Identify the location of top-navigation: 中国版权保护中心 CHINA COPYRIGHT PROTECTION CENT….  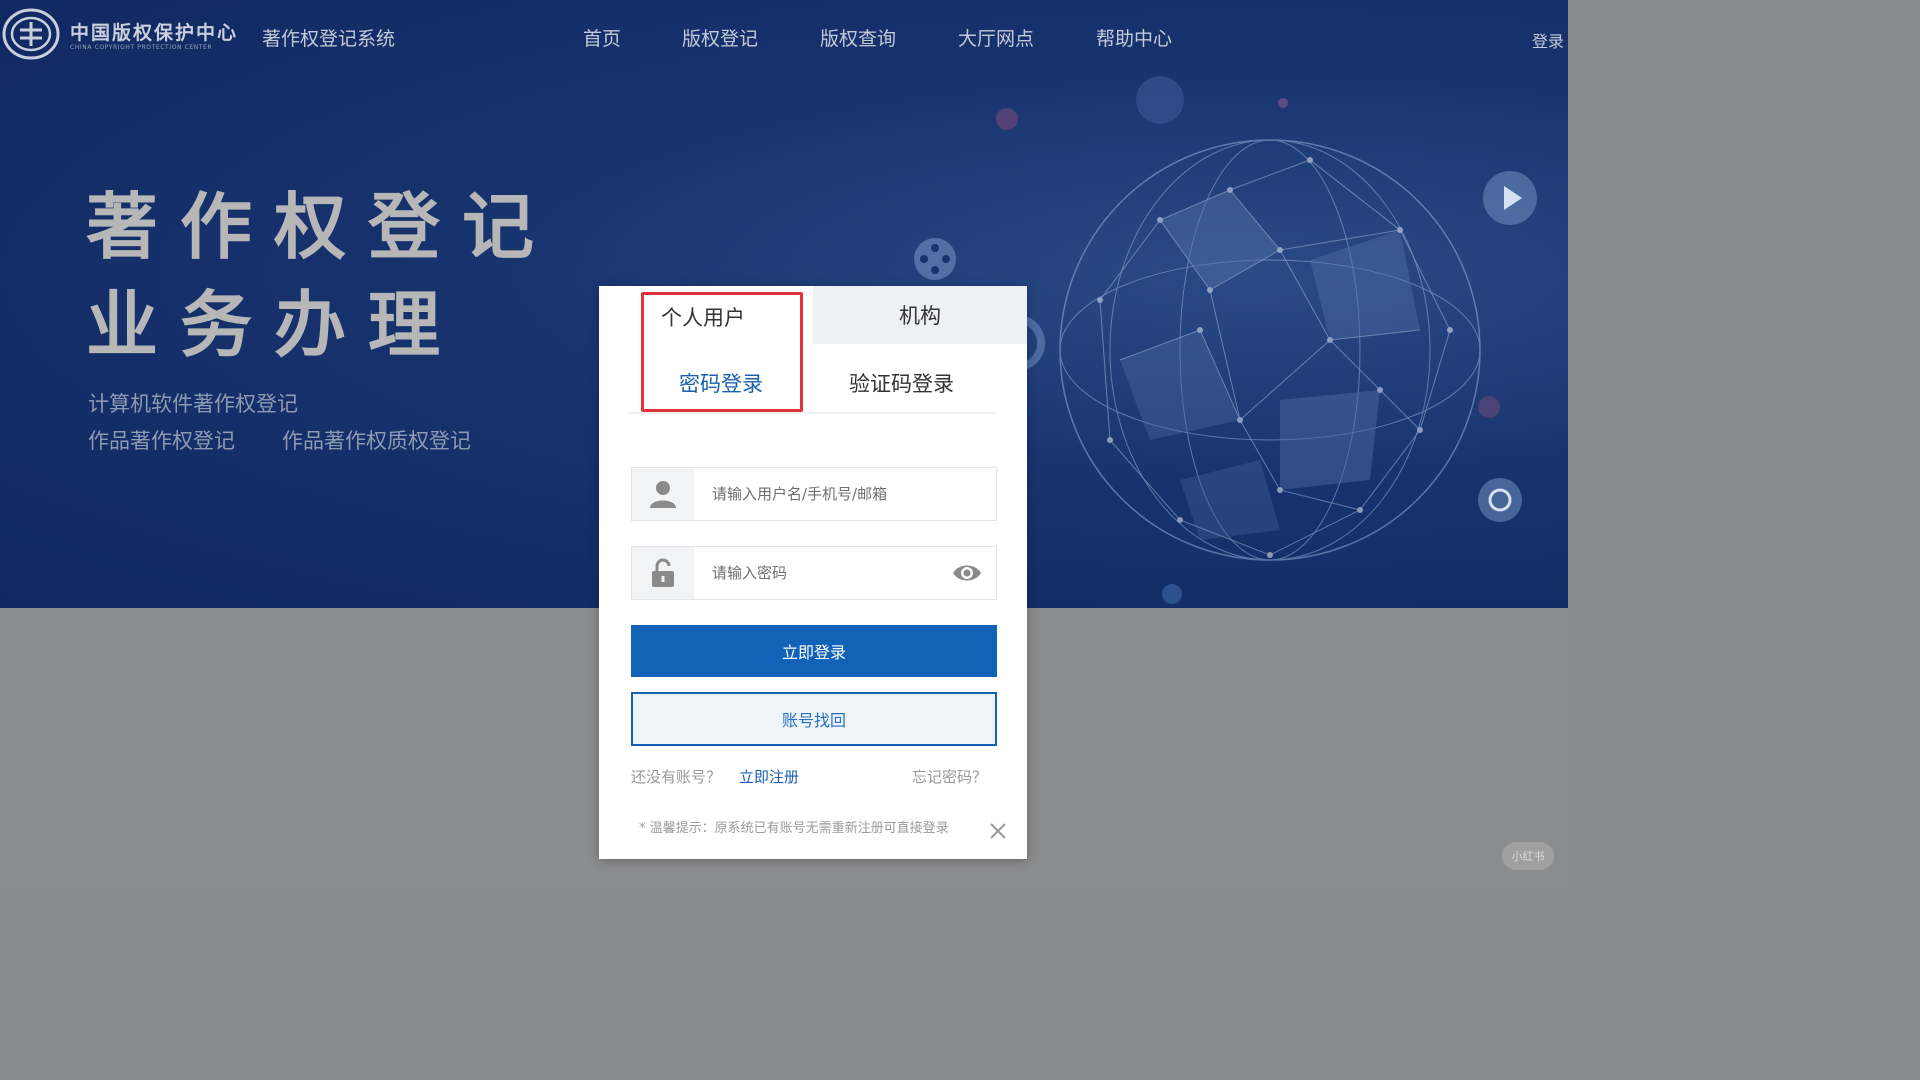
(784, 36).